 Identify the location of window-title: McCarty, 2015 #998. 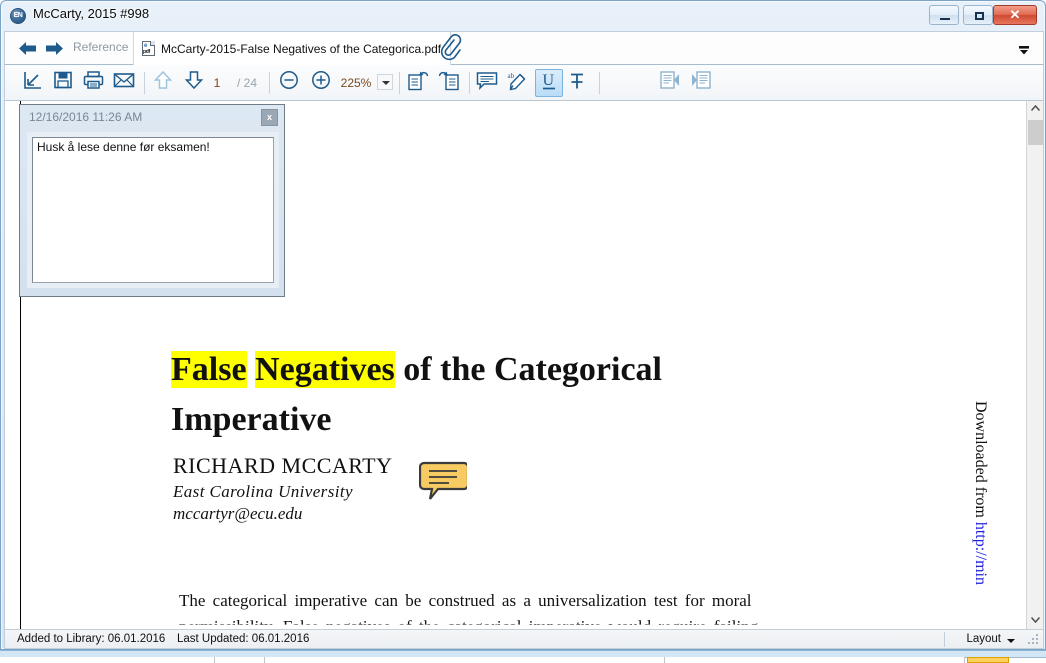
(91, 13).